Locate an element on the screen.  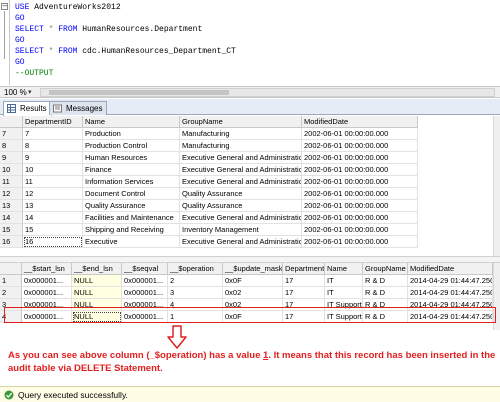
table-cell: 8 is located at coordinates (53, 146).